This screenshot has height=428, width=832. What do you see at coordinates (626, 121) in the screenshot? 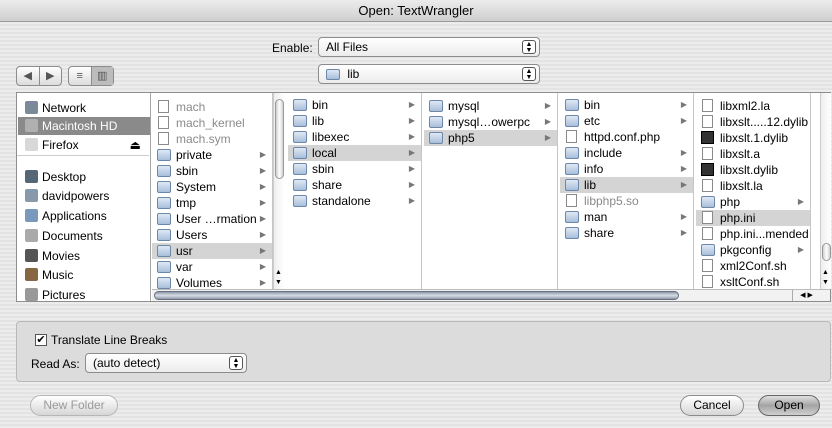
I see `folder-row: etc ▶` at bounding box center [626, 121].